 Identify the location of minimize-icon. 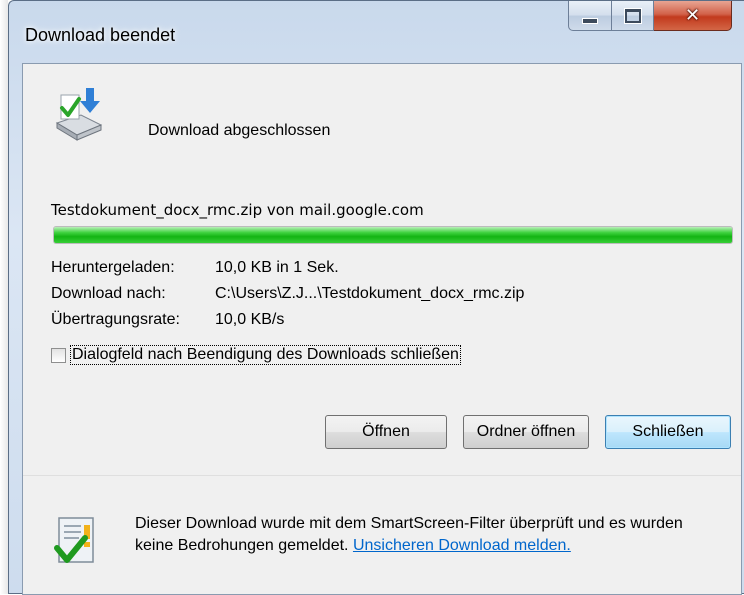
(590, 16).